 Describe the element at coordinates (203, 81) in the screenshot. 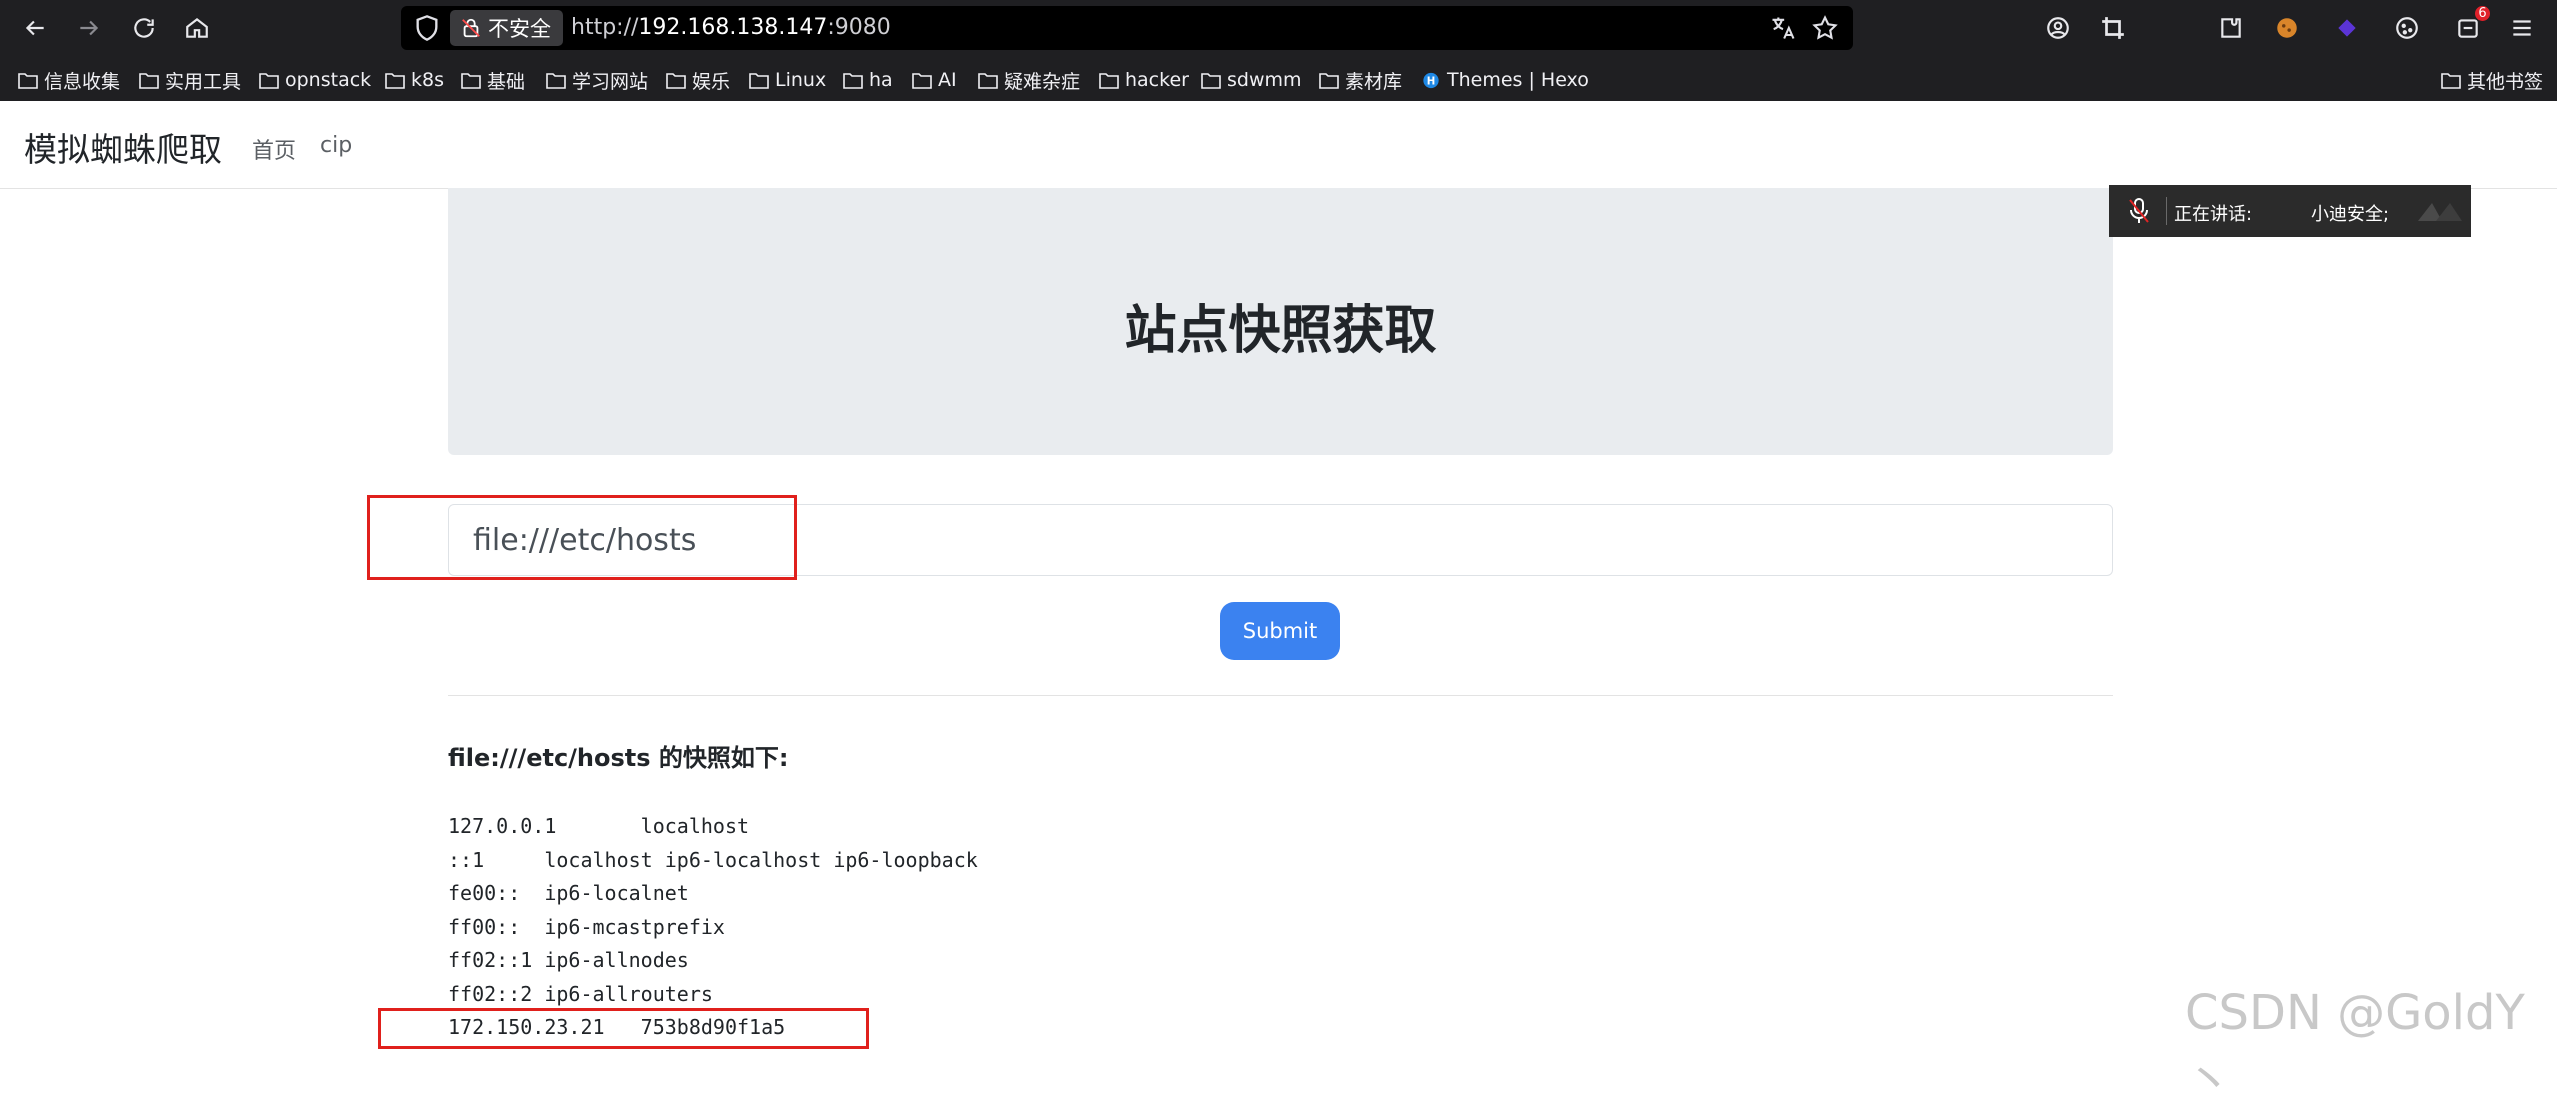

I see `bookmark-label: 实用工具` at that location.